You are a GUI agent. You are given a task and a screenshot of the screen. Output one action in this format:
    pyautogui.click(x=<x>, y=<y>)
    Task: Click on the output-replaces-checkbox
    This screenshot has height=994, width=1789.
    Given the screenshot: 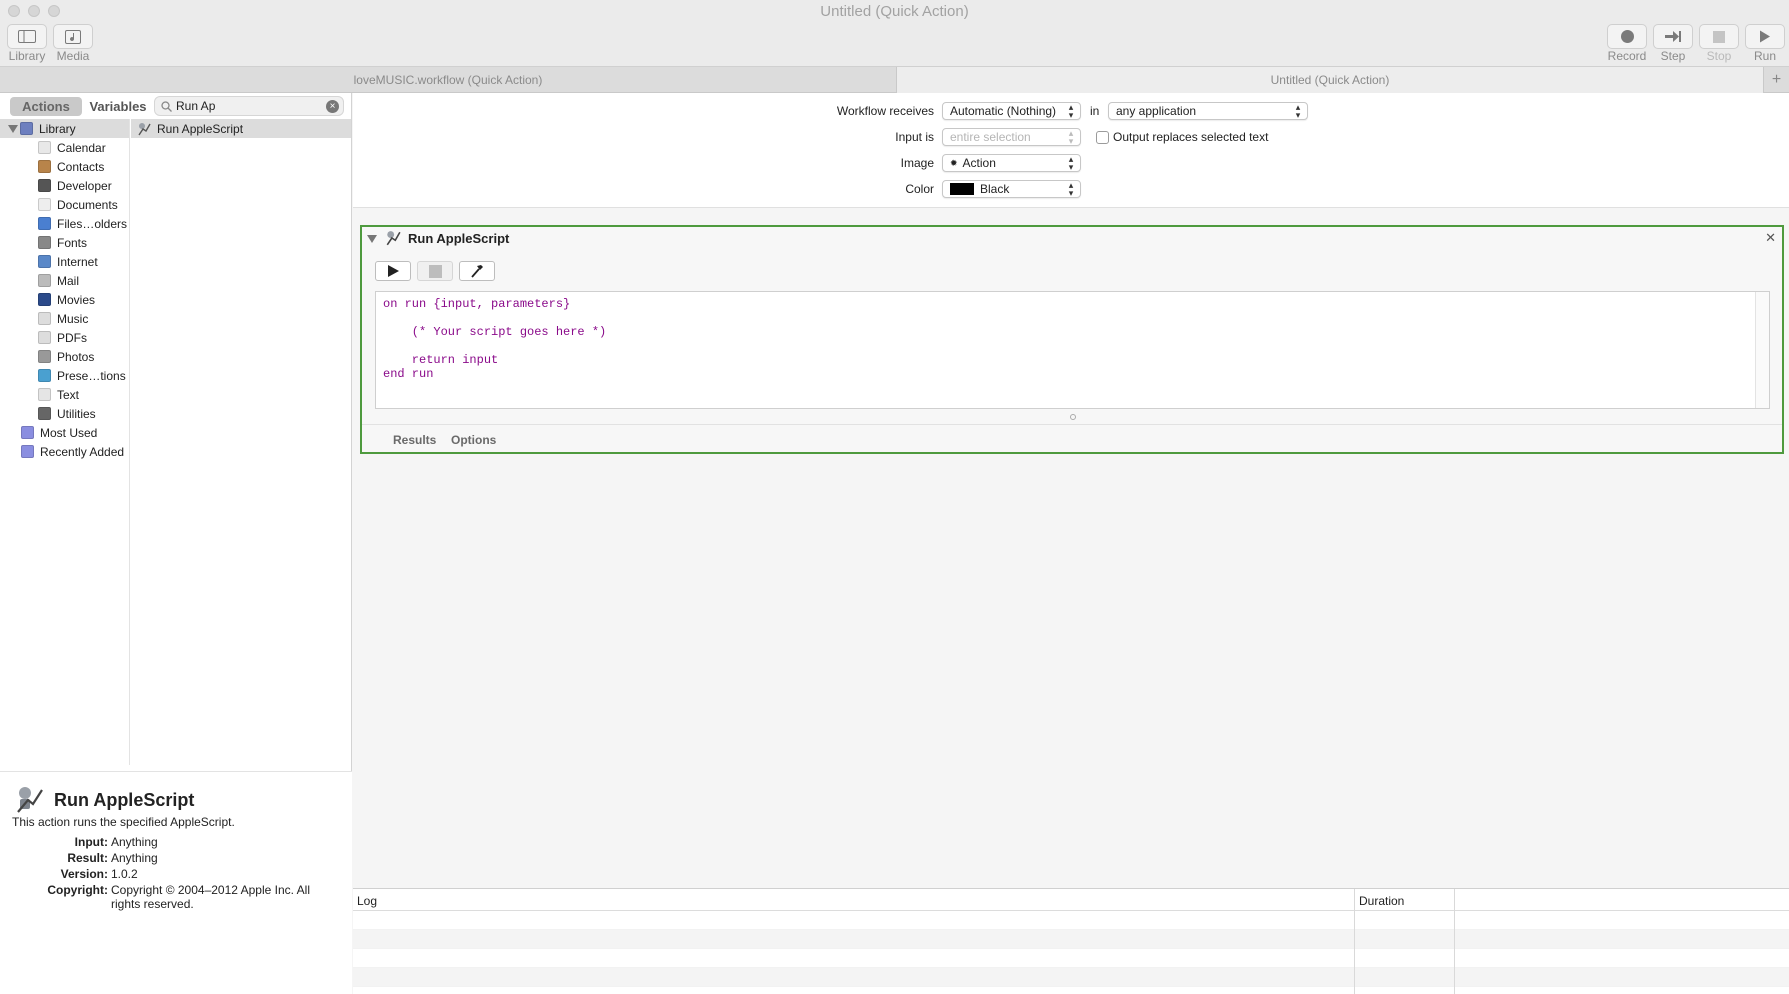 What is the action you would take?
    pyautogui.click(x=1102, y=137)
    